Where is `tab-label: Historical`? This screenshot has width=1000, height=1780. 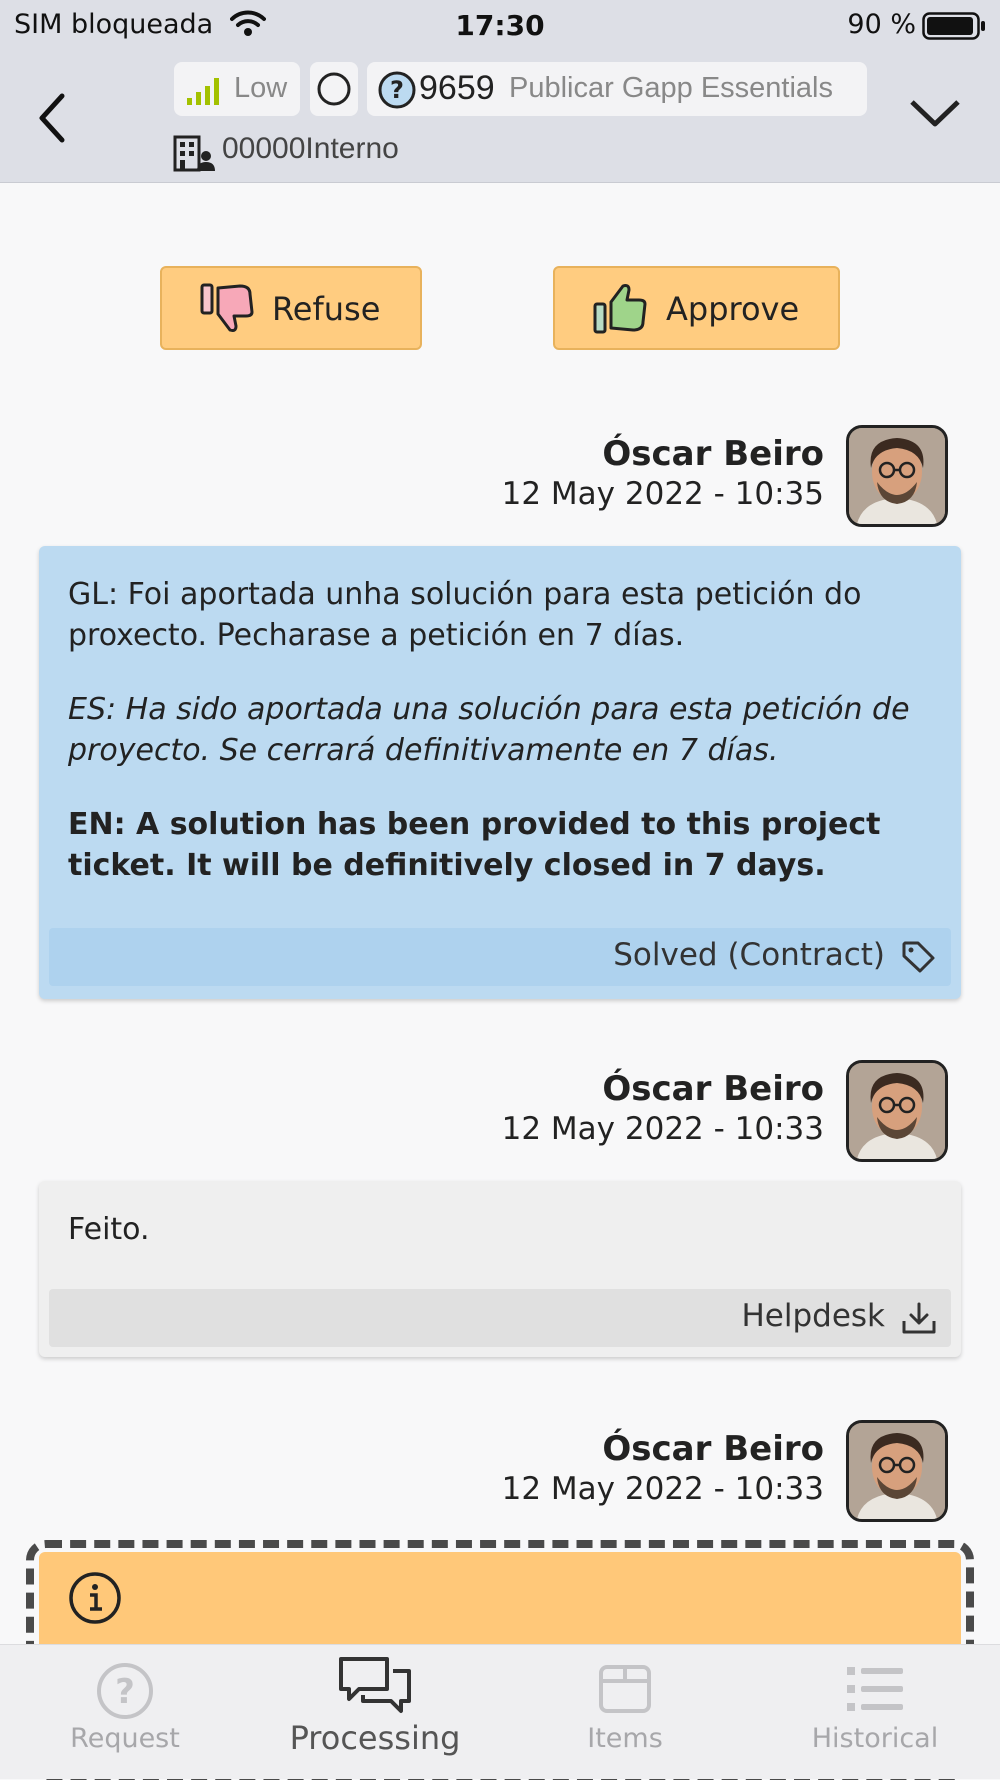 tab-label: Historical is located at coordinates (875, 1738).